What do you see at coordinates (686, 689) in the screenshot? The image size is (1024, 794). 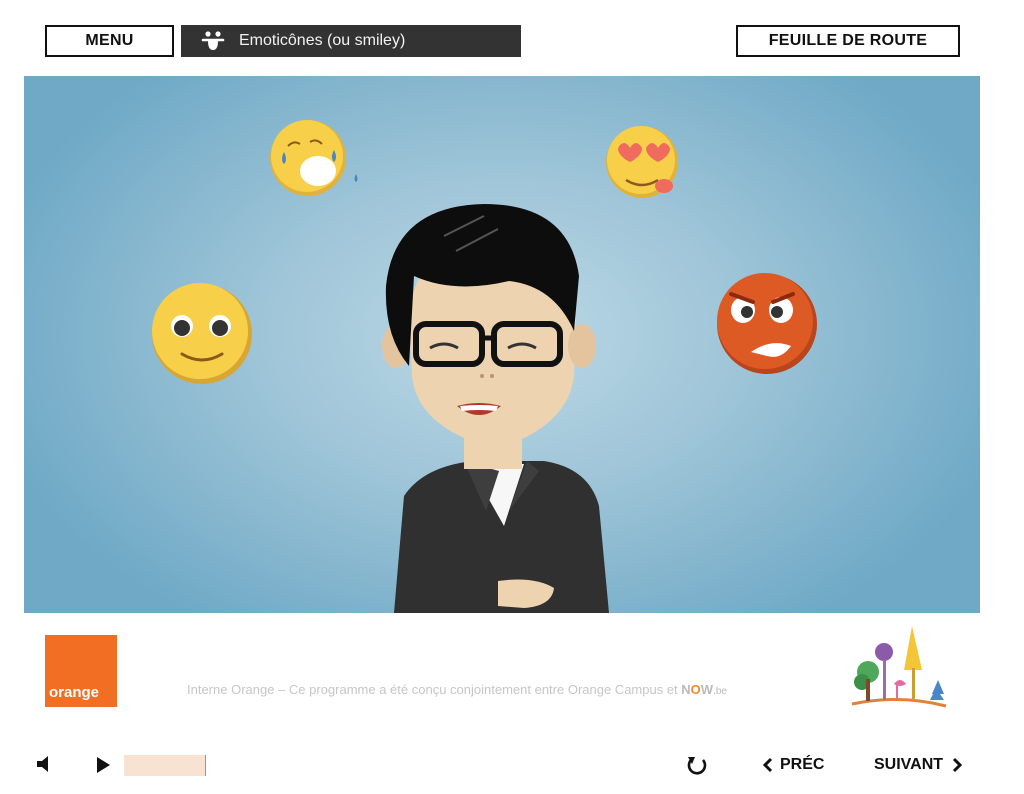 I see `now-logo-n: N` at bounding box center [686, 689].